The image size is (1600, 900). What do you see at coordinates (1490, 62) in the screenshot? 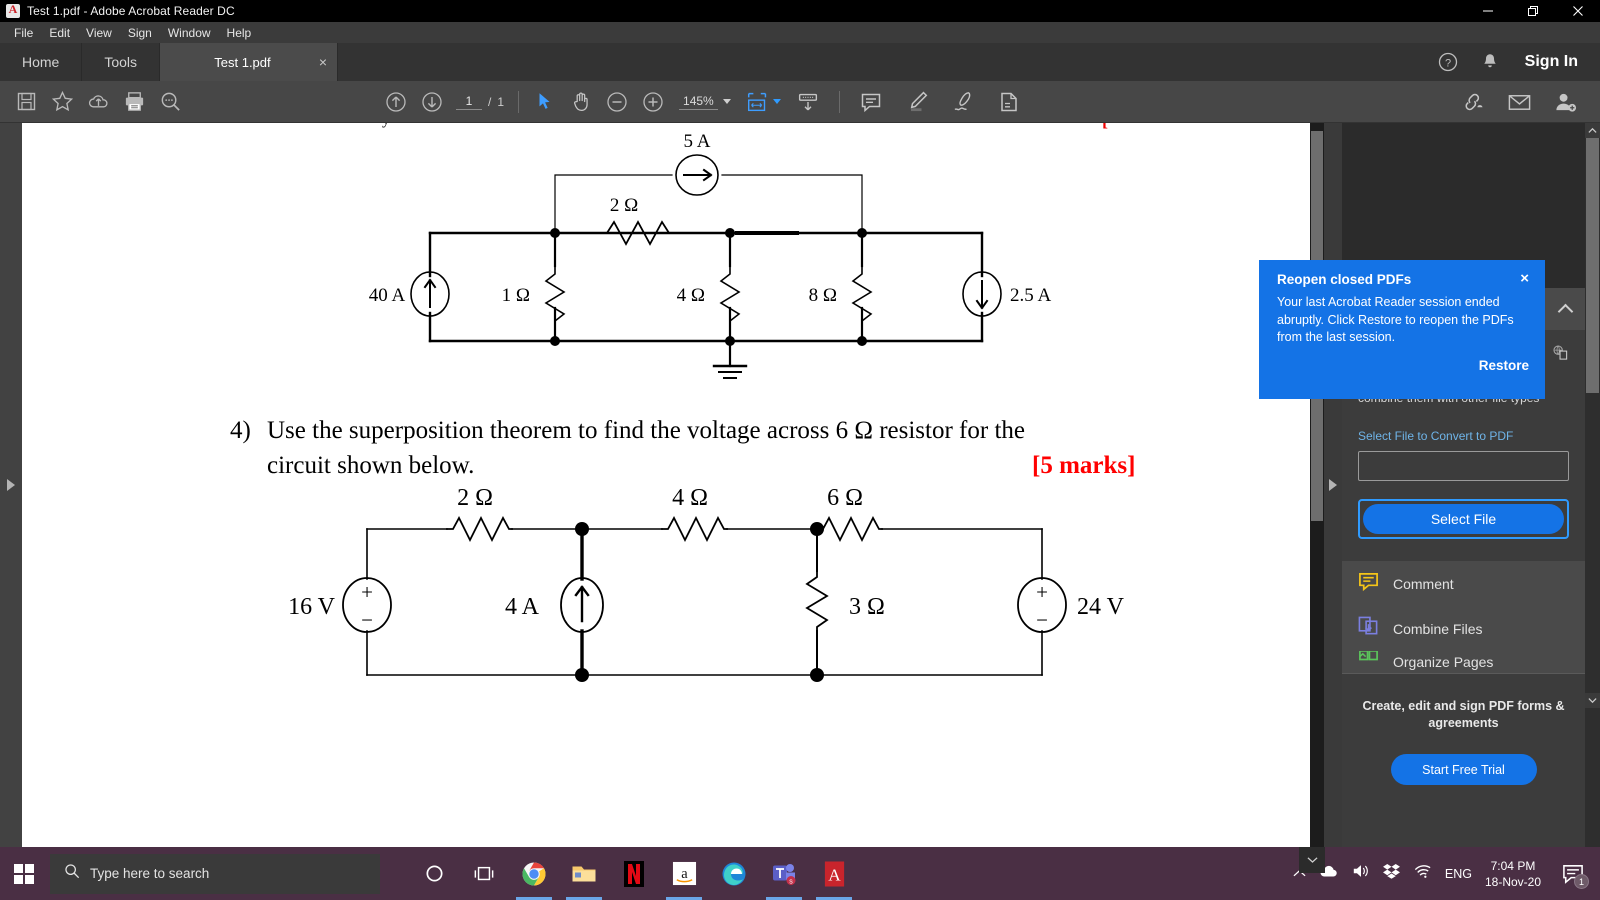
I see `notification-bell-icon` at bounding box center [1490, 62].